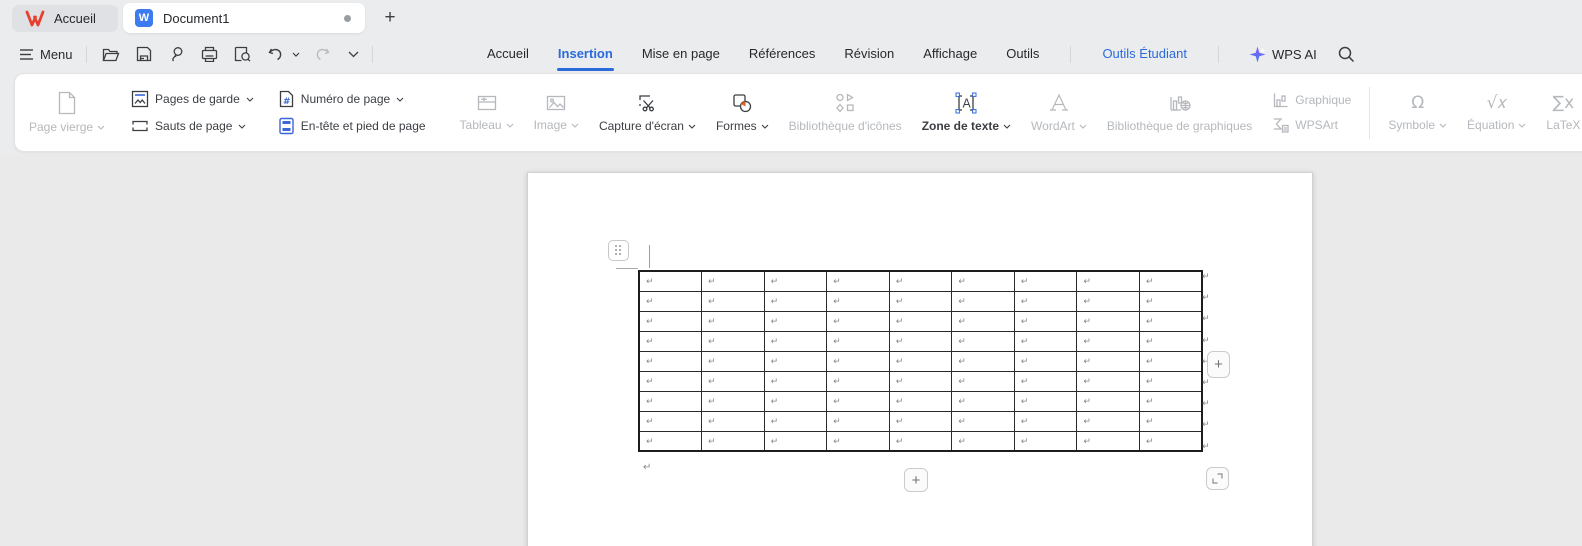  Describe the element at coordinates (1283, 54) in the screenshot. I see `wps-ai-button: WPS AI` at that location.